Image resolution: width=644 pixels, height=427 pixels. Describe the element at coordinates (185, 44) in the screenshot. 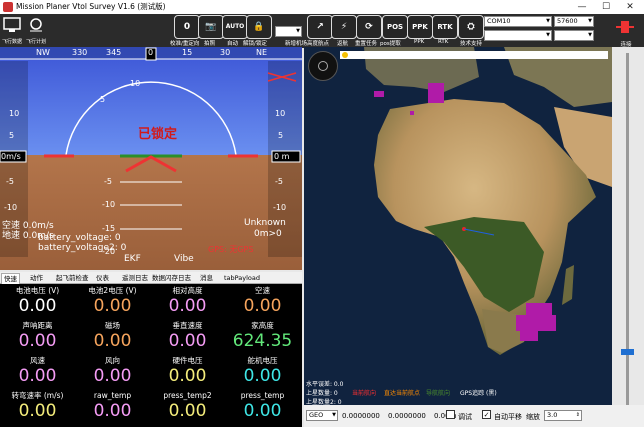

I see `calibrate-label: 校准/重定向` at that location.